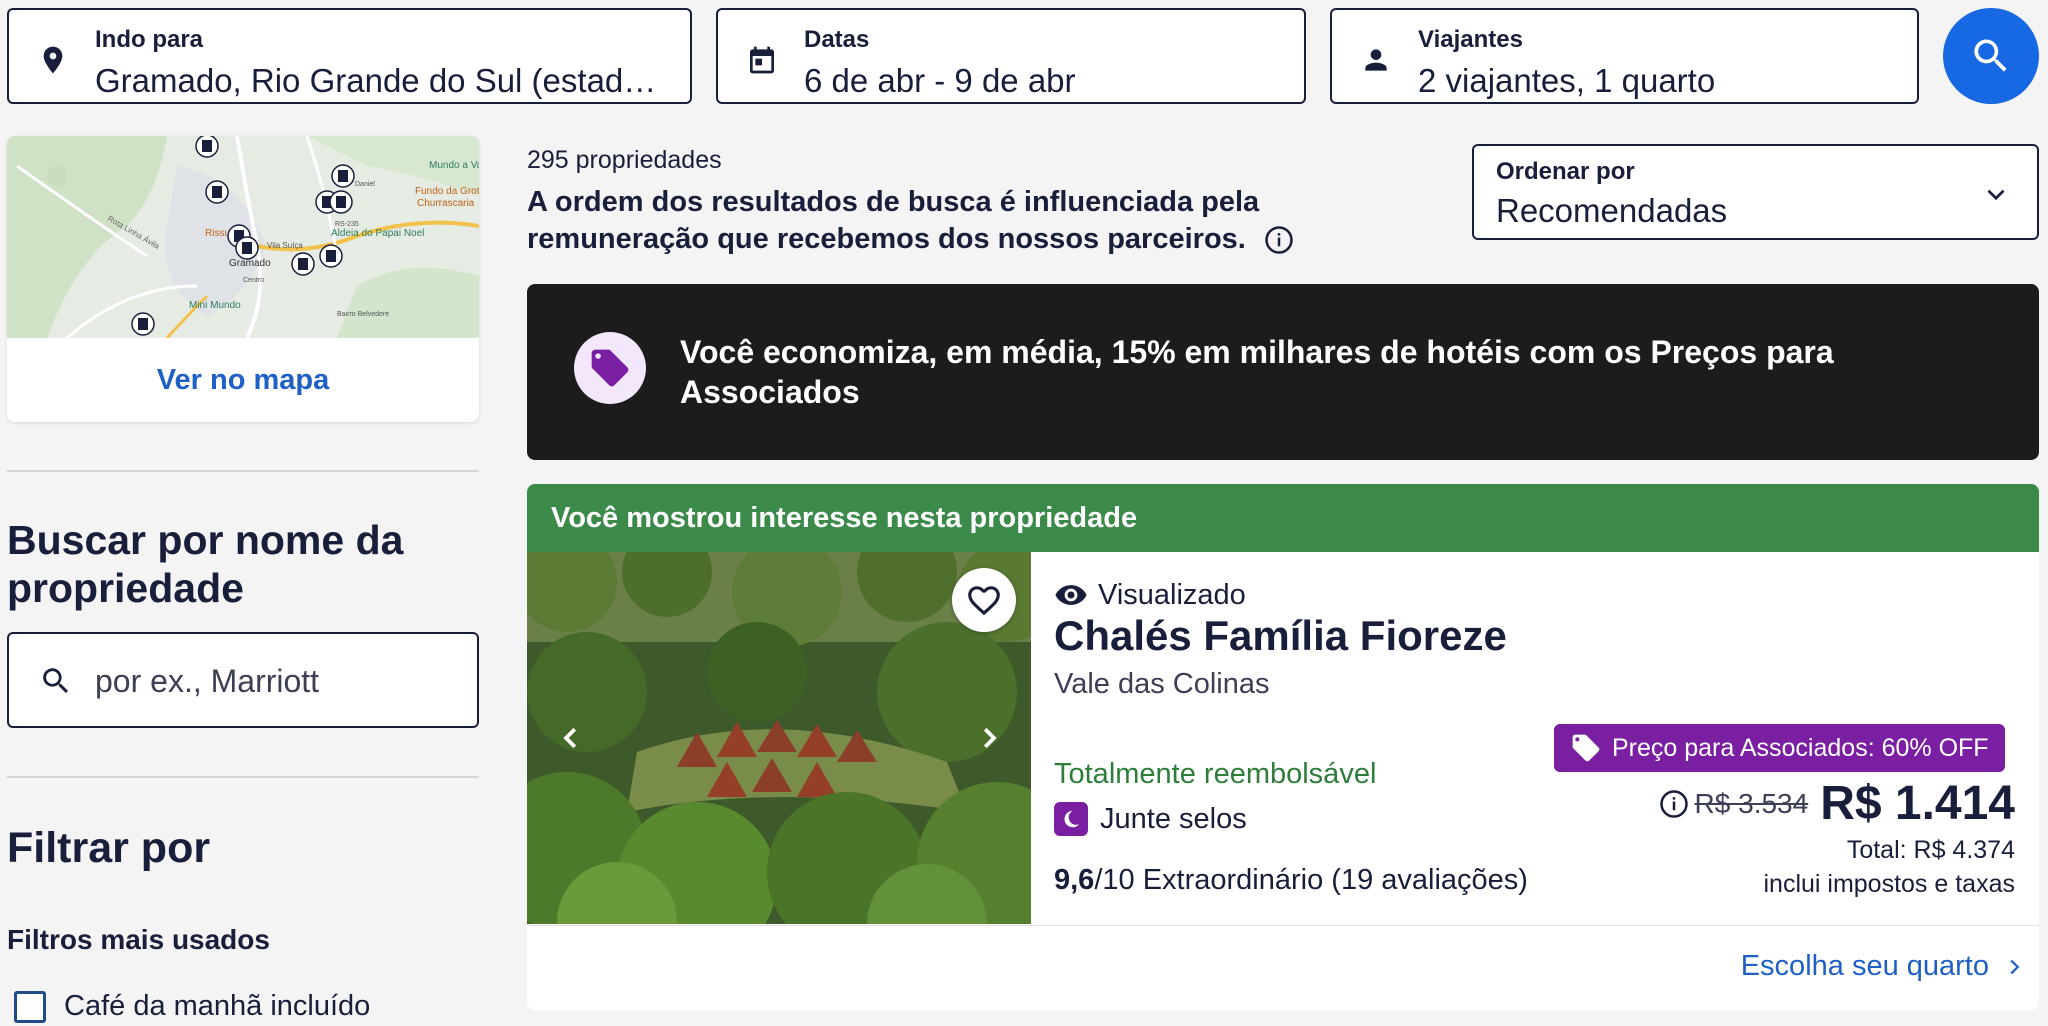 This screenshot has height=1026, width=2048. Describe the element at coordinates (365, 184) in the screenshot. I see `map-label-daniel: Daniel` at that location.